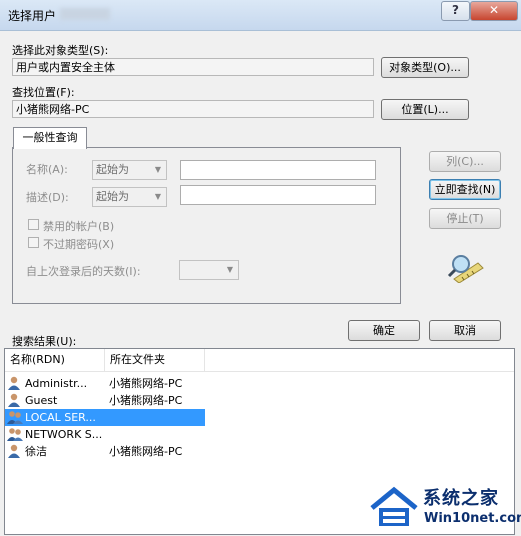 The image size is (521, 536). What do you see at coordinates (47, 197) in the screenshot?
I see `description-label: 描述(D):` at bounding box center [47, 197].